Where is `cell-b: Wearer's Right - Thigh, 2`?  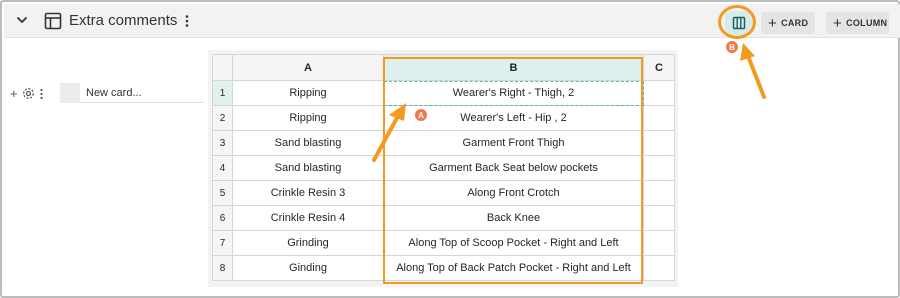 cell-b: Wearer's Right - Thigh, 2 is located at coordinates (513, 93).